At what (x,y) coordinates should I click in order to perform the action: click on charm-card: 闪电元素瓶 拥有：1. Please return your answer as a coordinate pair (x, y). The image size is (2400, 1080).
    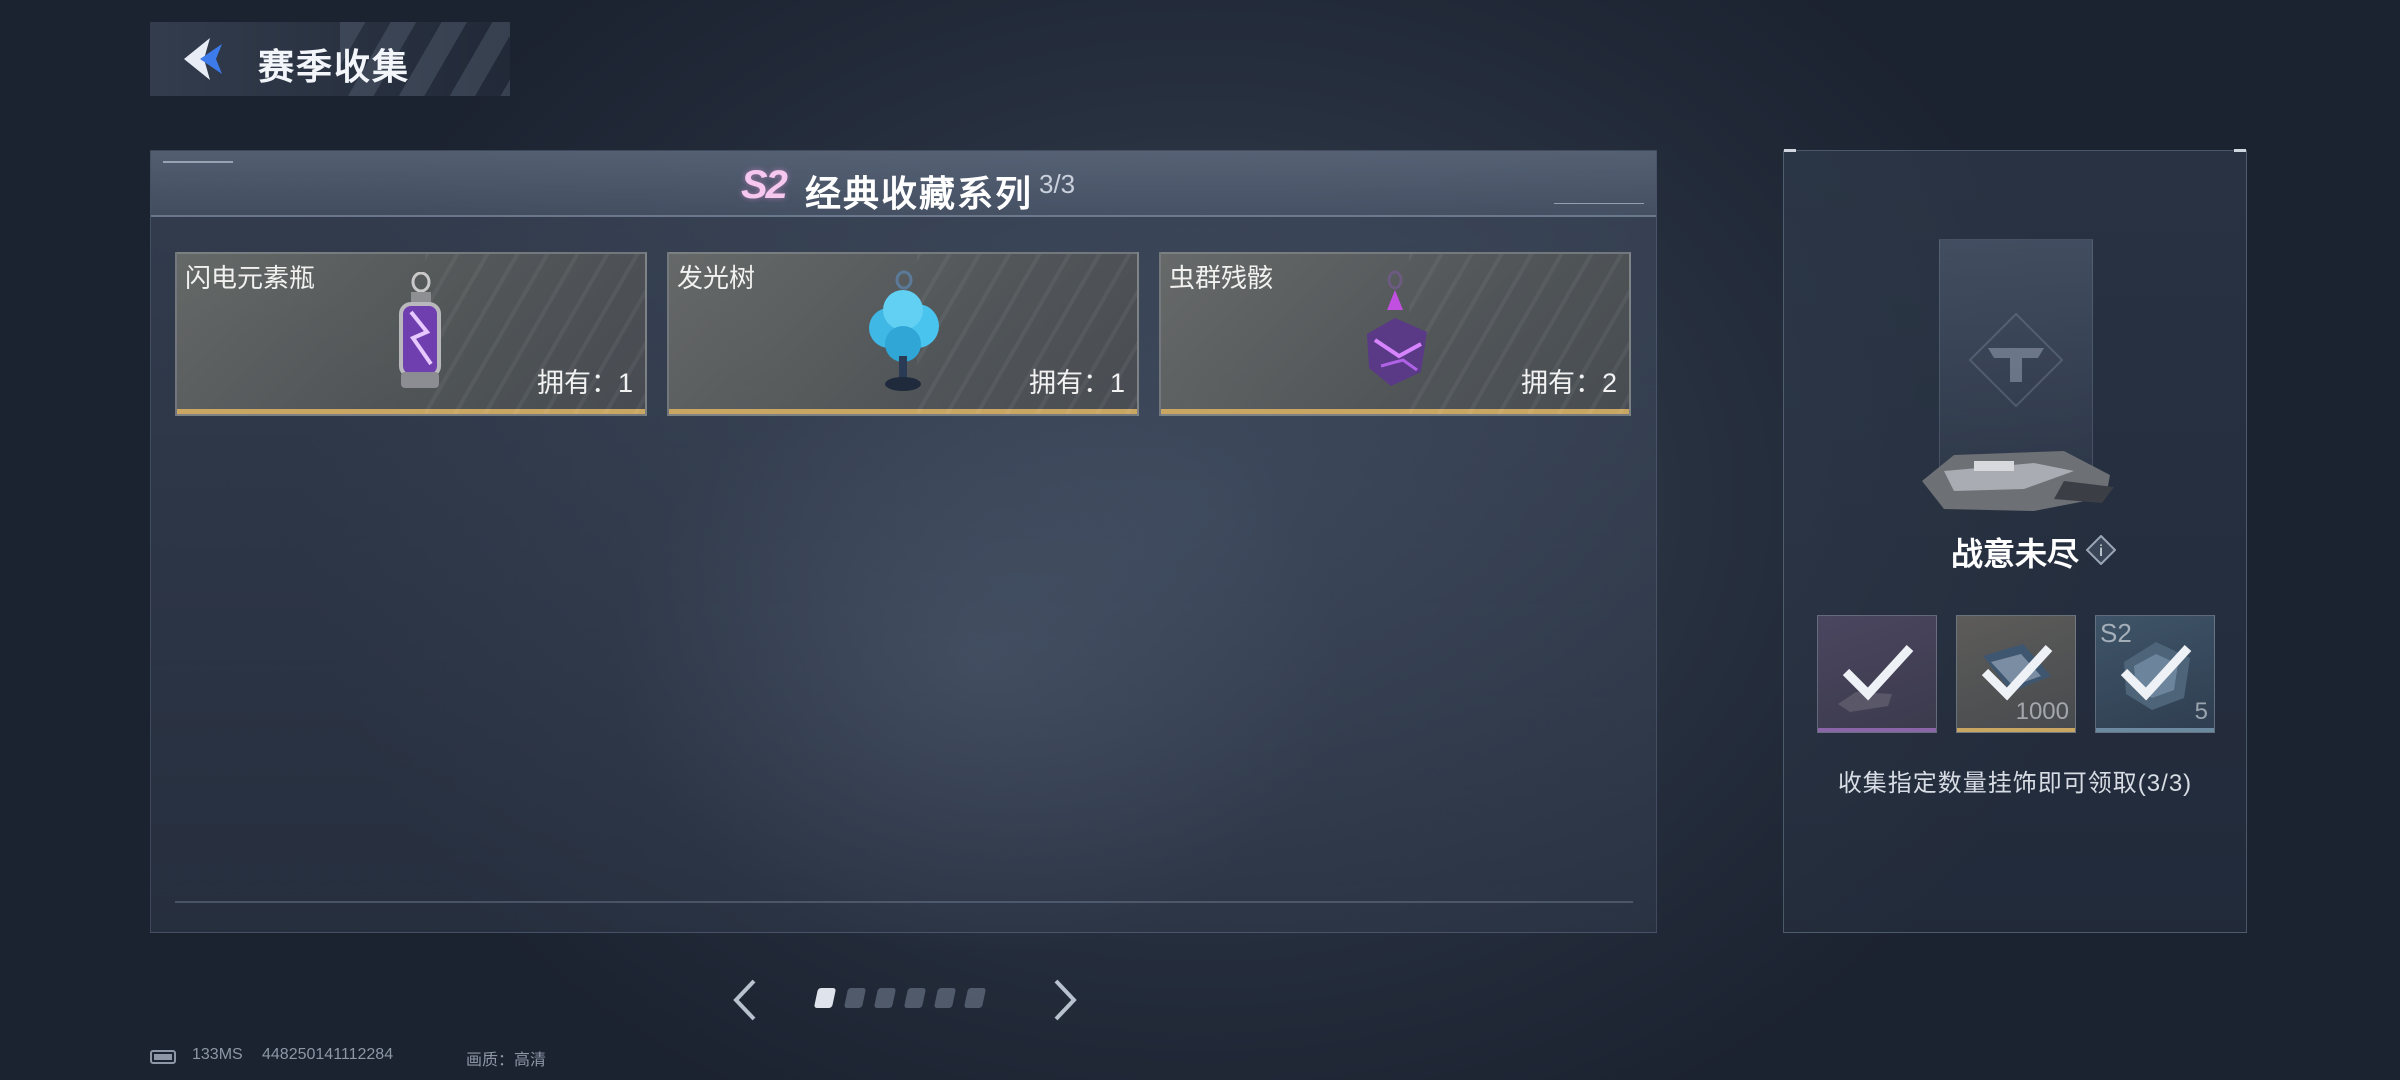
    Looking at the image, I should click on (411, 334).